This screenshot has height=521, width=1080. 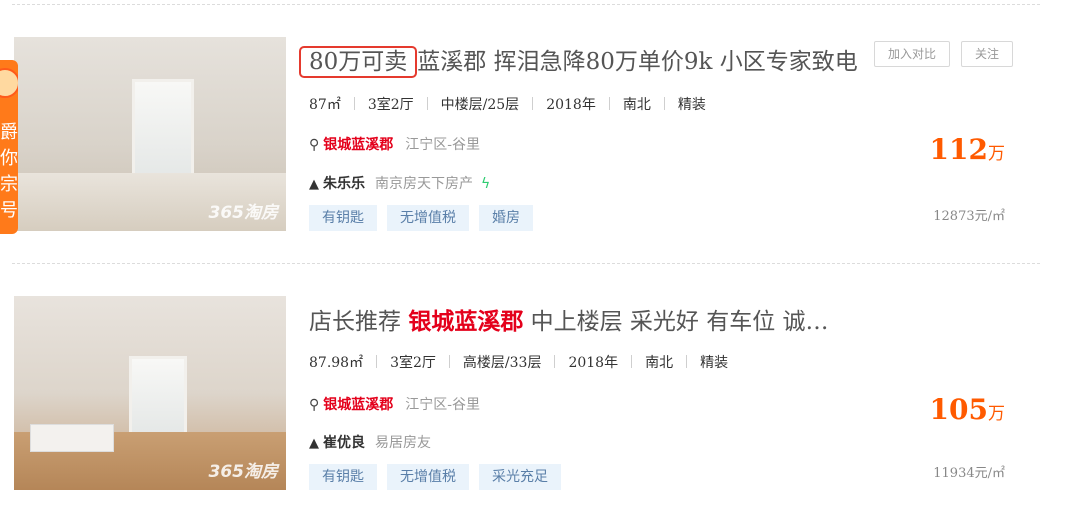 I want to click on meta-area: 87.98㎡, so click(x=336, y=363).